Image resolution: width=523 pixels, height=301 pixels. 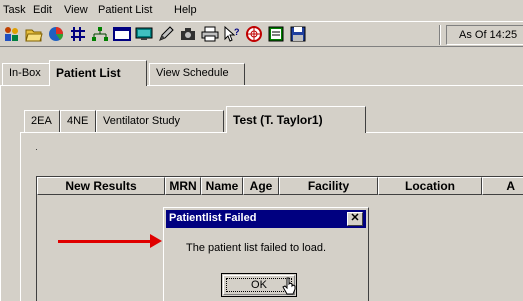 I want to click on hierarchy-icon, so click(x=100, y=34).